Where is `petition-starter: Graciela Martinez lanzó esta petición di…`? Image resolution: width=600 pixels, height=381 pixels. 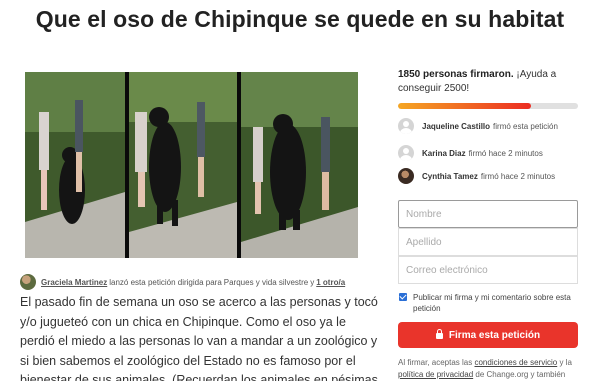
petition-starter: Graciela Martinez lanzó esta petición di… is located at coordinates (200, 282).